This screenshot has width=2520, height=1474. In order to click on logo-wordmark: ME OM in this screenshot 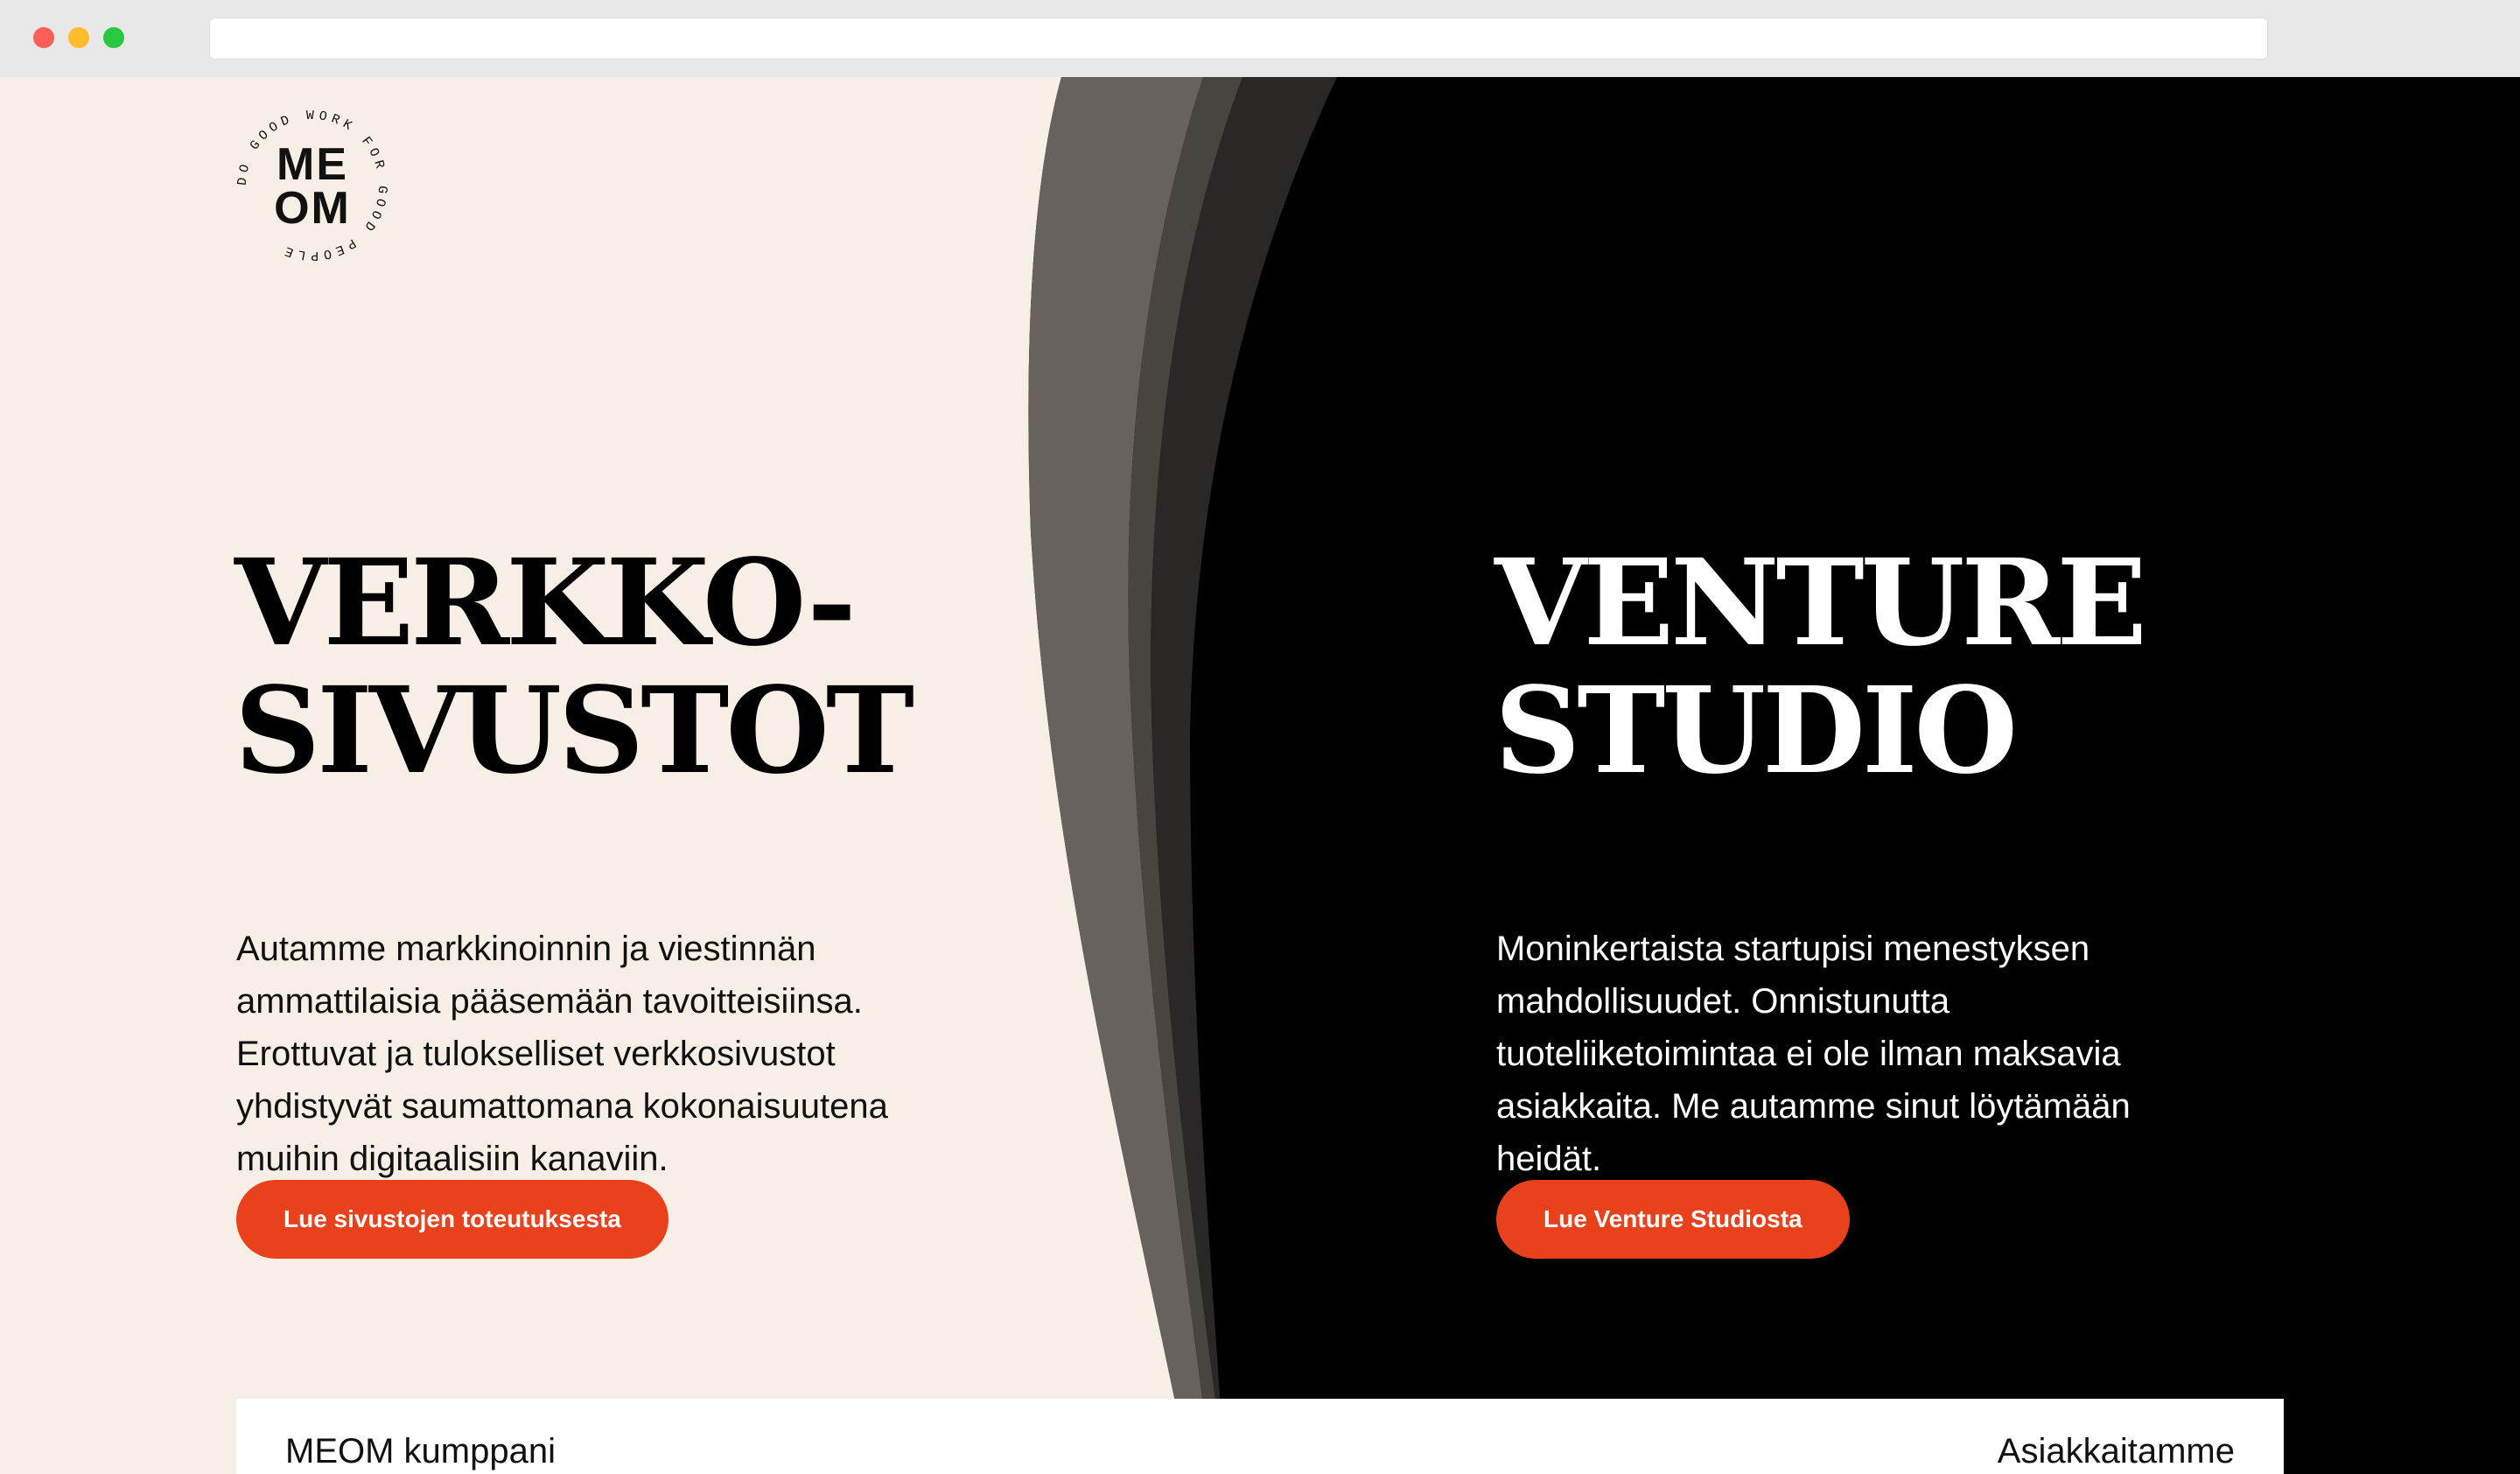, I will do `click(312, 185)`.